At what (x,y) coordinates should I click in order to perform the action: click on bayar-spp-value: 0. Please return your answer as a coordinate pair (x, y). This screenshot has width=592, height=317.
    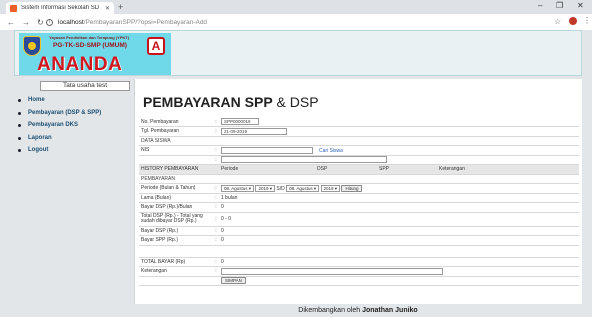
    Looking at the image, I should click on (399, 240).